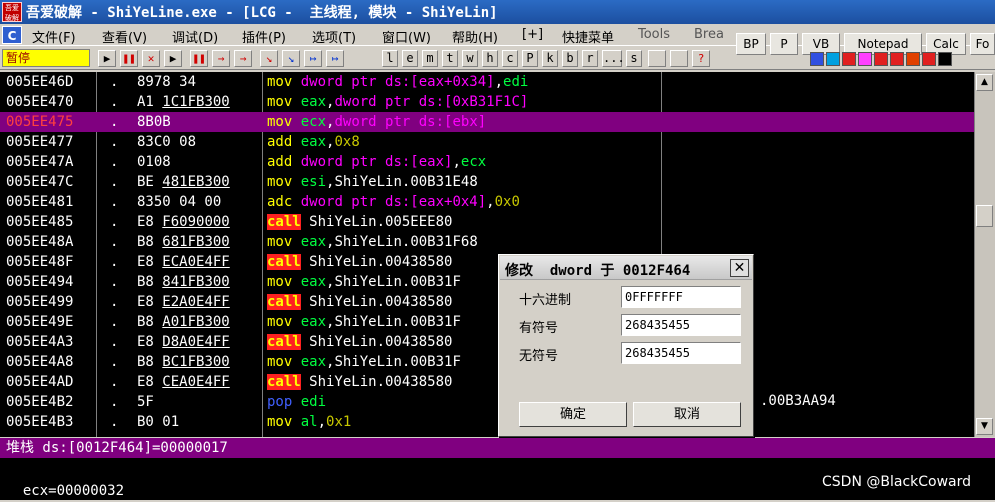 The image size is (995, 502). Describe the element at coordinates (40, 222) in the screenshot. I see `address: 005EE485` at that location.